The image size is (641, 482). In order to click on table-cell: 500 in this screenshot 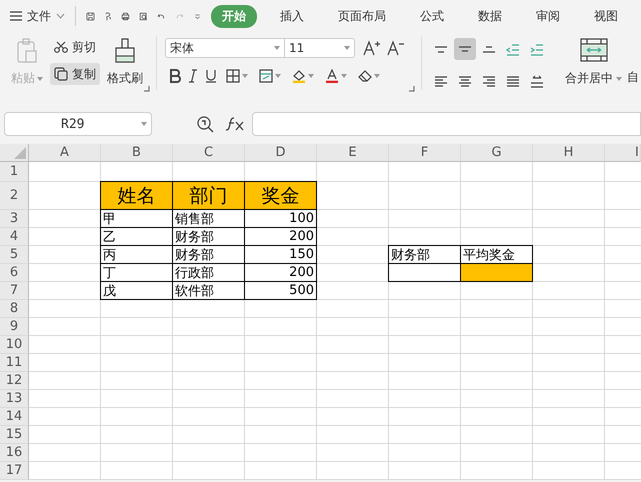, I will do `click(280, 290)`.